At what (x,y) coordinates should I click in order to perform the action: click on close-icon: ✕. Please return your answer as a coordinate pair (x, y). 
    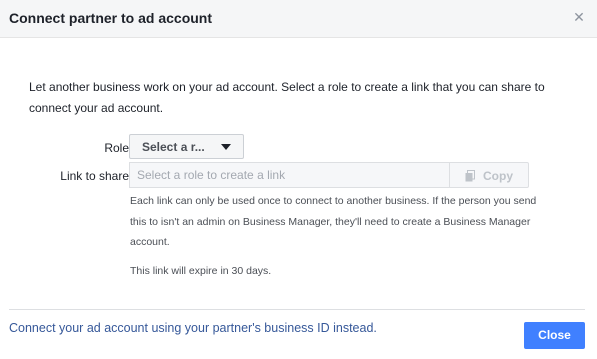
    Looking at the image, I should click on (579, 17).